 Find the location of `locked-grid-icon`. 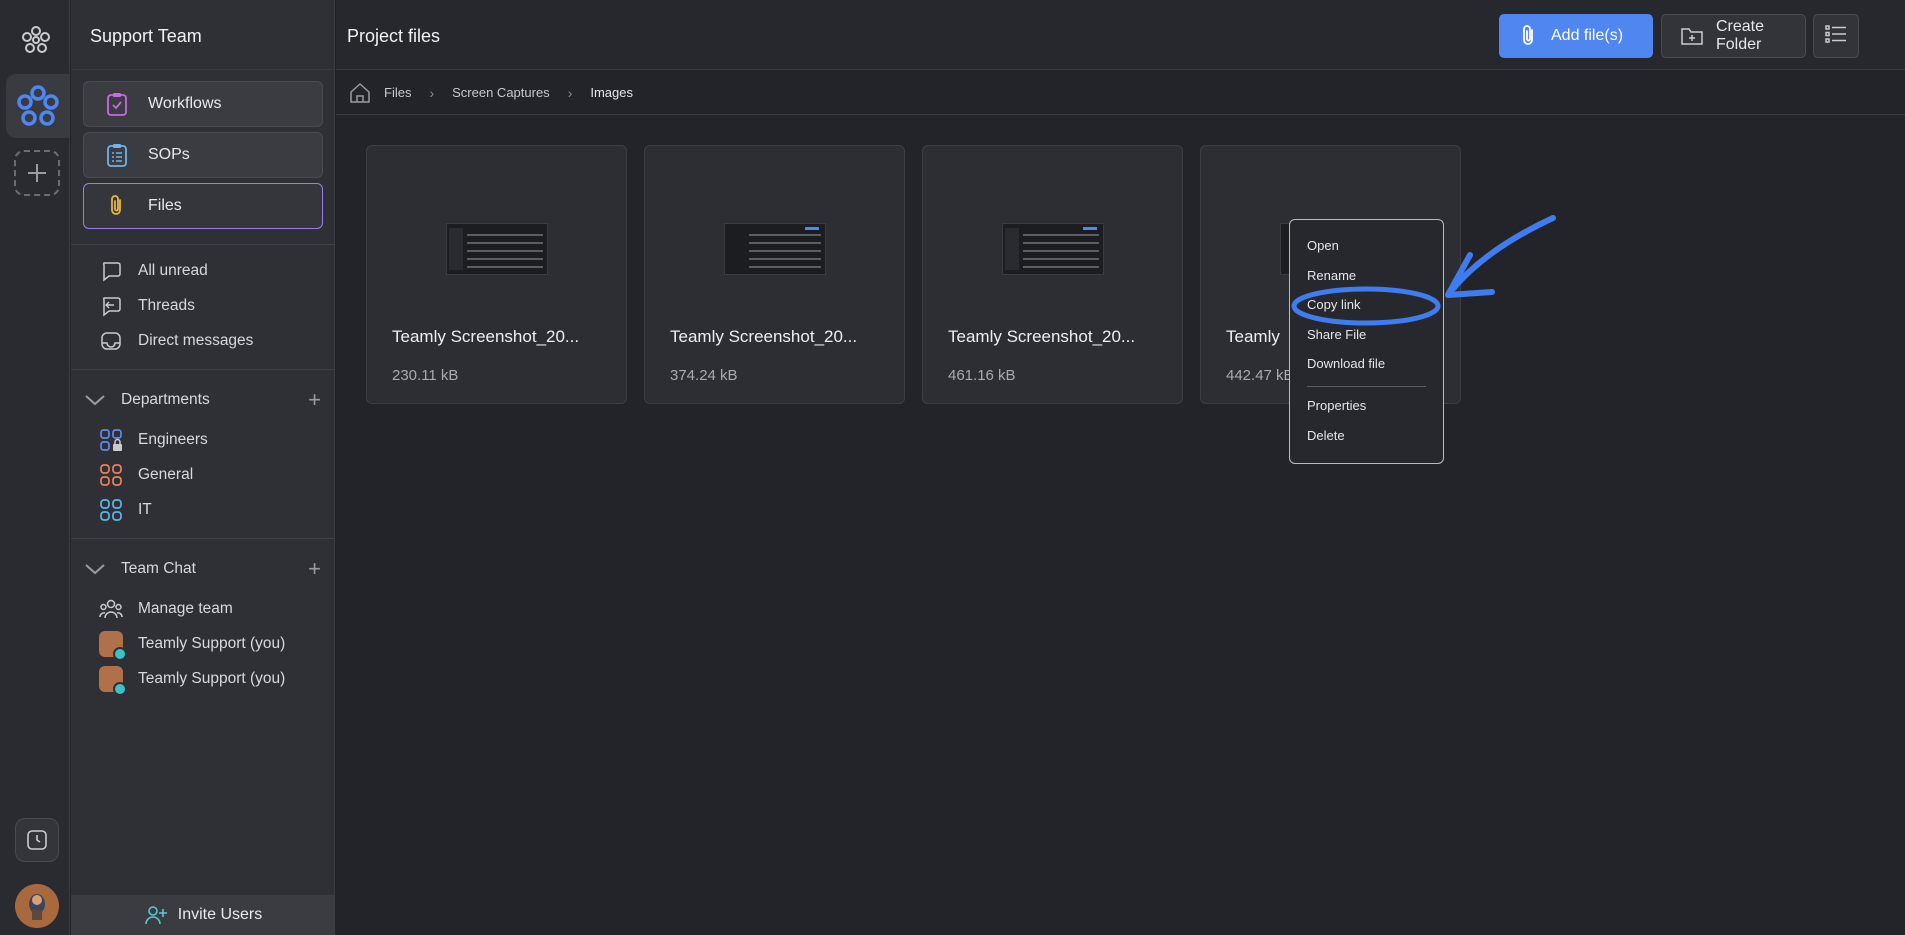

locked-grid-icon is located at coordinates (111, 440).